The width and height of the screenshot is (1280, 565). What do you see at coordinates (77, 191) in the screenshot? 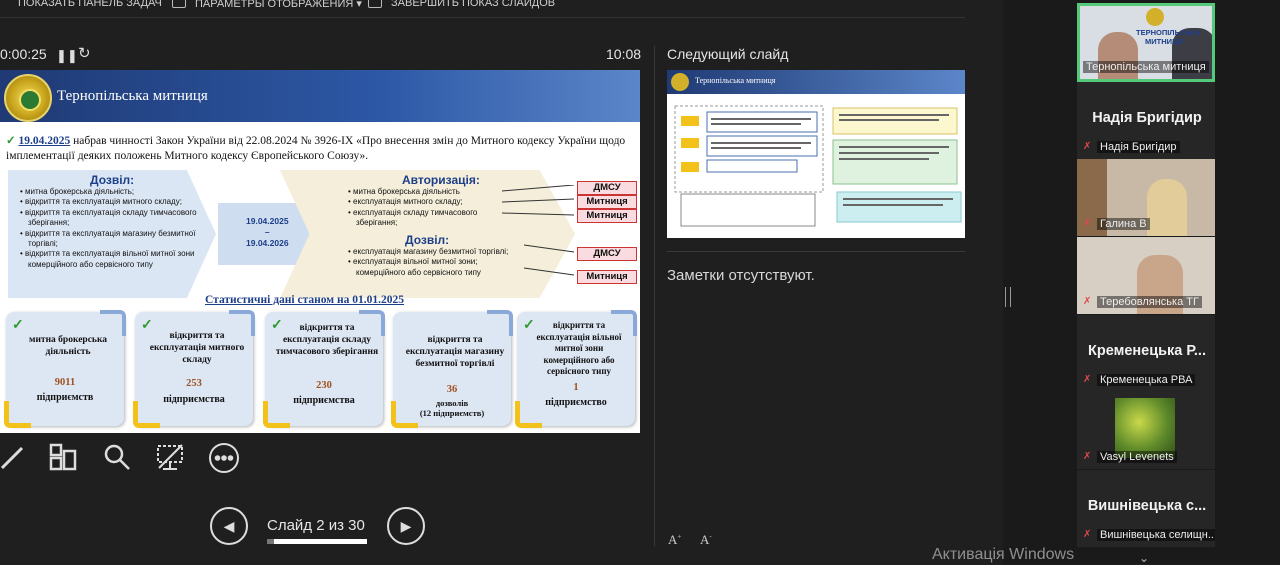
I see `list-item: • митна брокерська діяльність;` at bounding box center [77, 191].